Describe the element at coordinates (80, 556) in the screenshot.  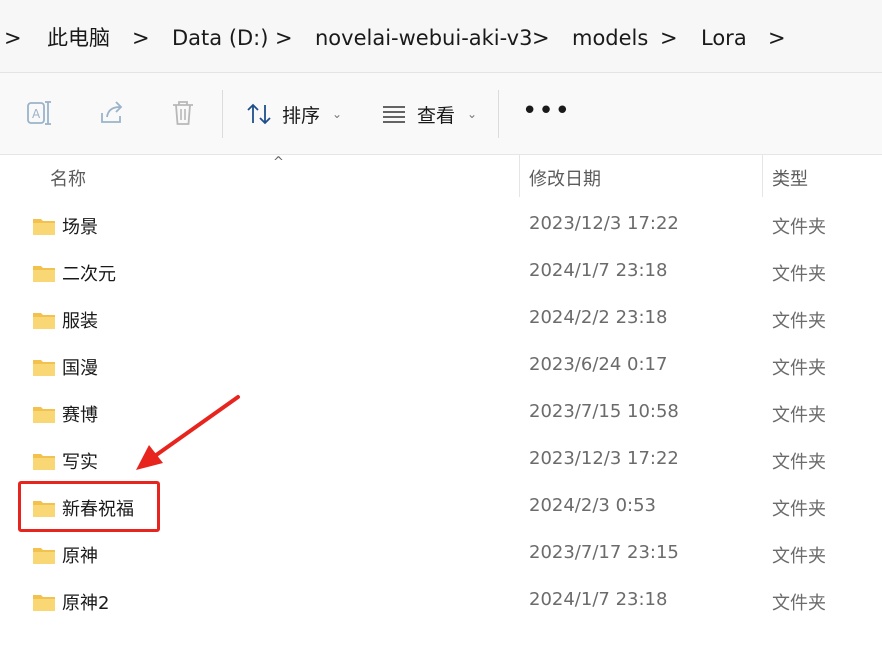
I see `file-name: 原神` at that location.